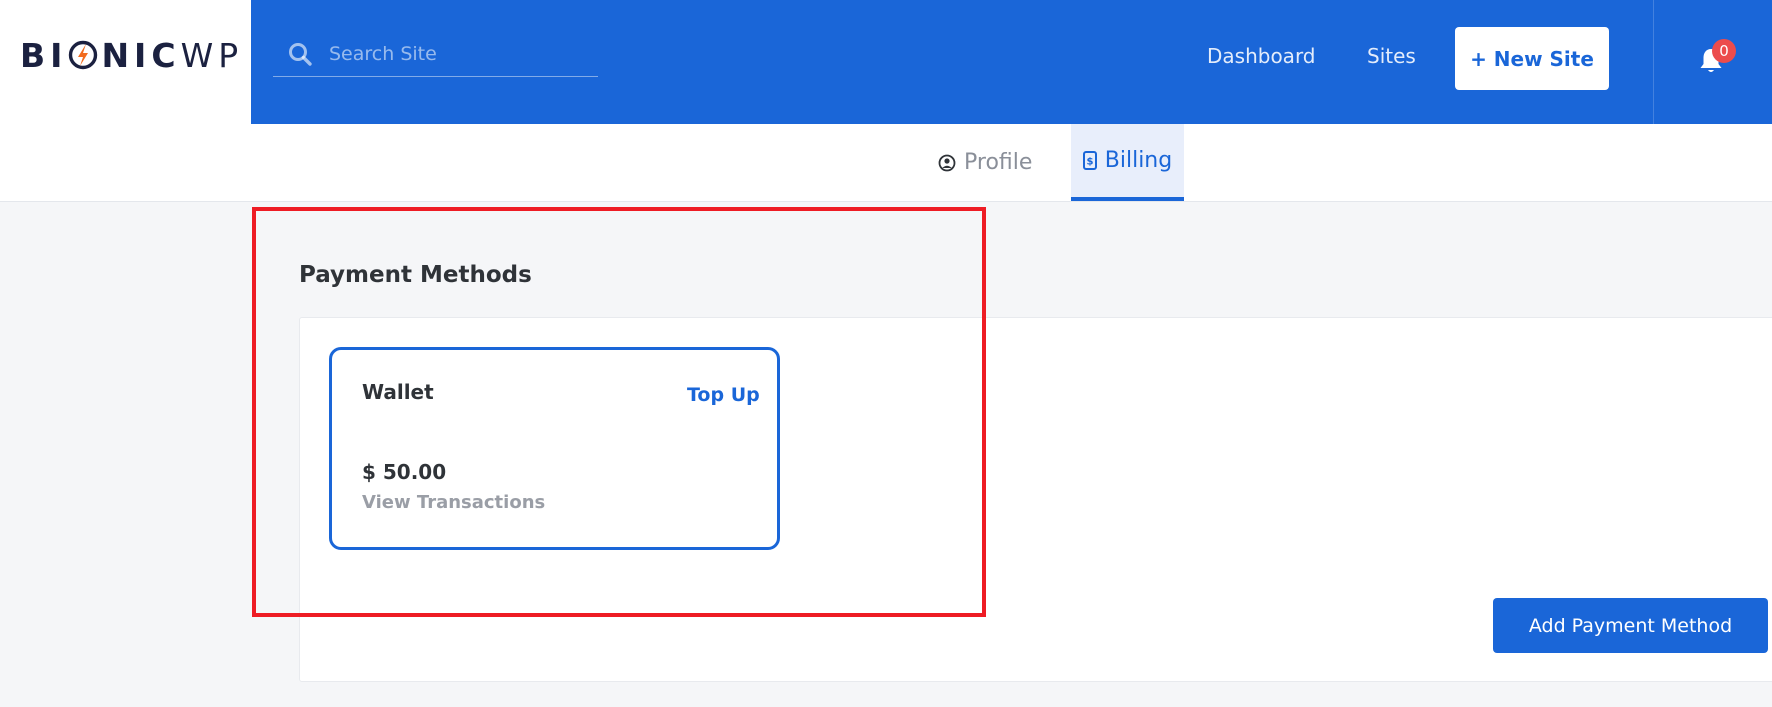 The image size is (1772, 707). What do you see at coordinates (398, 392) in the screenshot?
I see `wallet-title: Wallet` at bounding box center [398, 392].